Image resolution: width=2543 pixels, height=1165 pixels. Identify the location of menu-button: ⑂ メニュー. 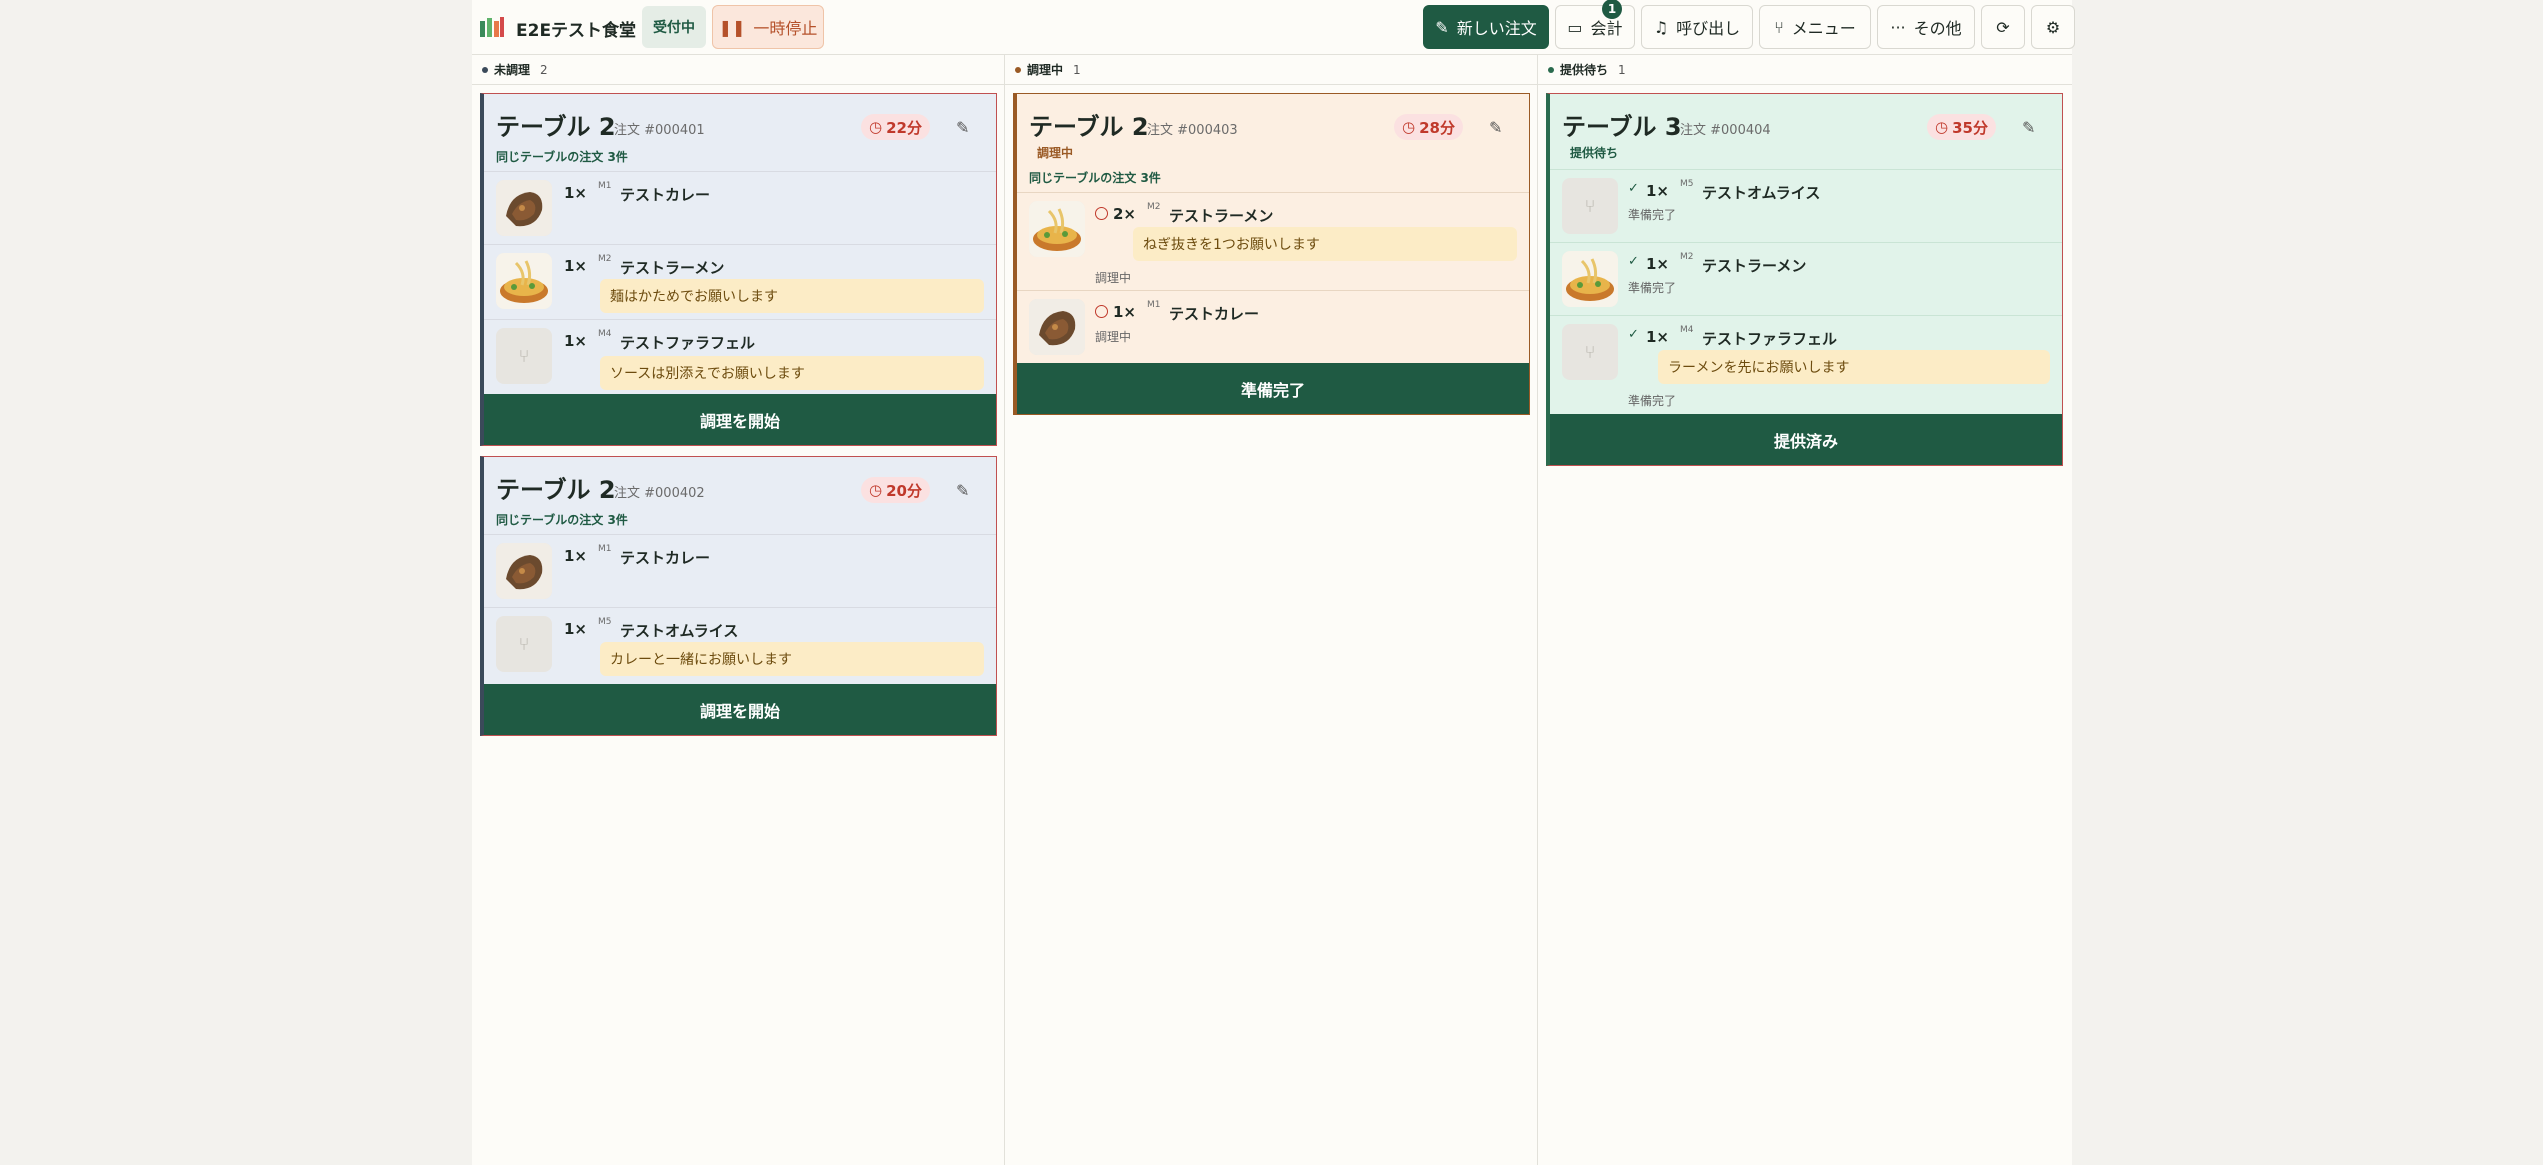
(1815, 27).